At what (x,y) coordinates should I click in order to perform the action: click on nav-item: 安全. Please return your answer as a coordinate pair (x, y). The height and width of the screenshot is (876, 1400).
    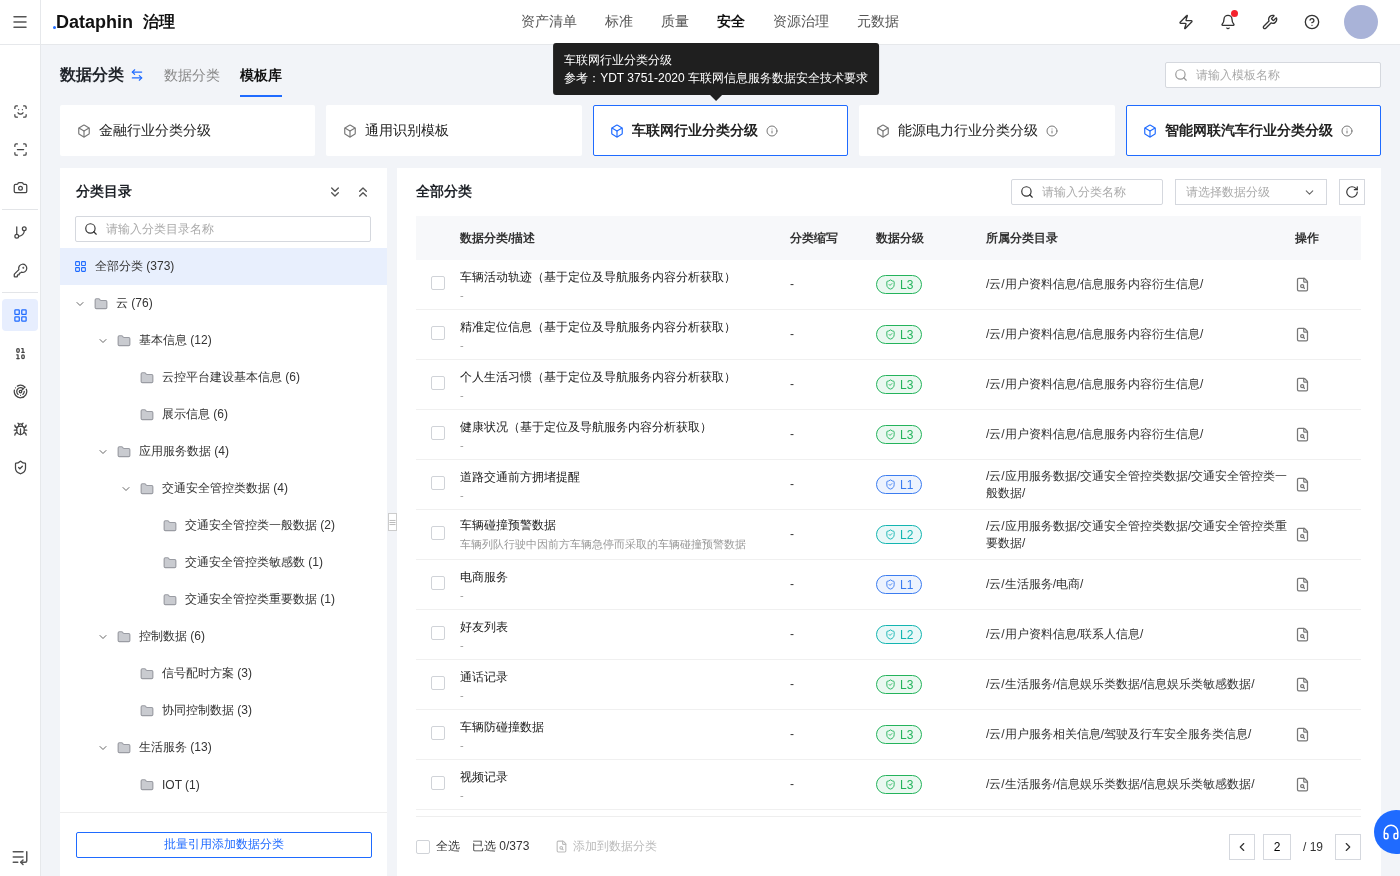
    Looking at the image, I should click on (731, 22).